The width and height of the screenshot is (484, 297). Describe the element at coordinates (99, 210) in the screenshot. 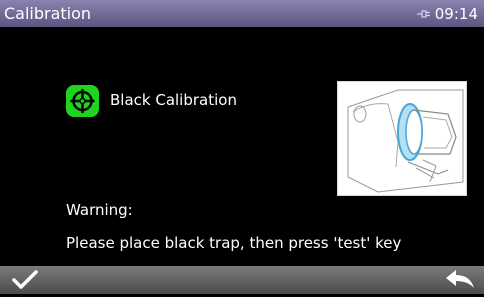

I see `warning-label: Warning:` at that location.